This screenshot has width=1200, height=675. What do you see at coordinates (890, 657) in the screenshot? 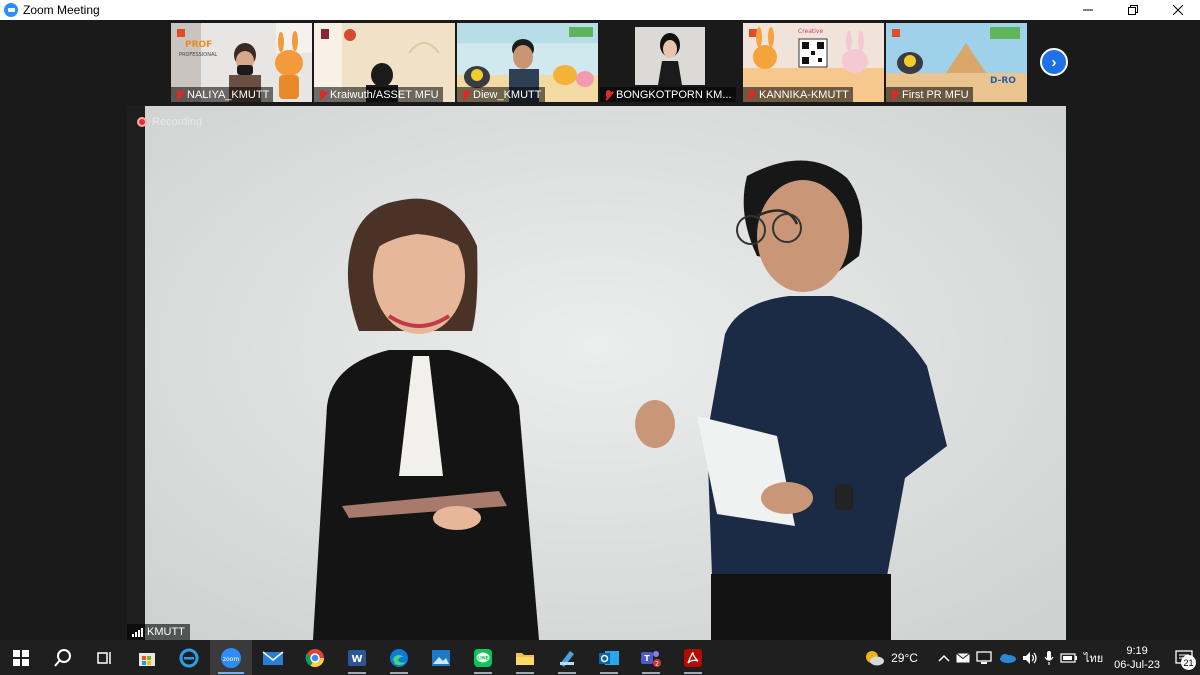
I see `weather-widget: 29°C` at bounding box center [890, 657].